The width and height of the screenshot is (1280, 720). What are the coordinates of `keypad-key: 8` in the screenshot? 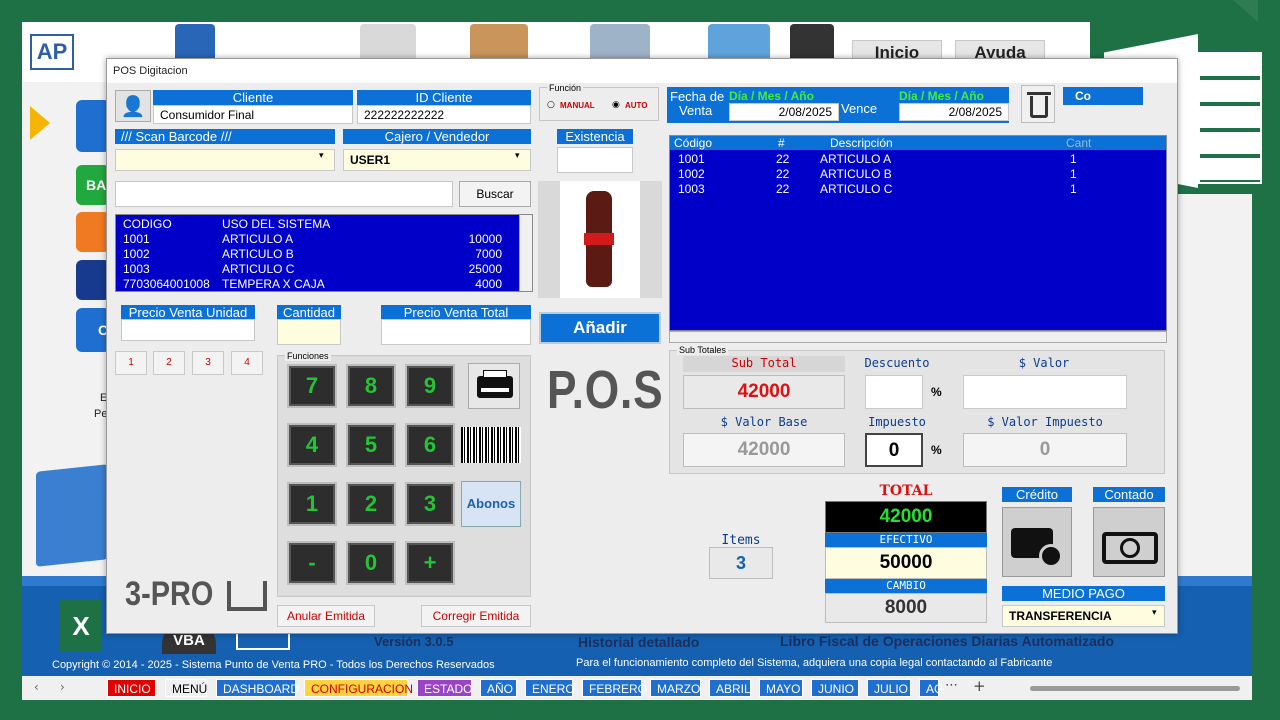 It's located at (371, 386).